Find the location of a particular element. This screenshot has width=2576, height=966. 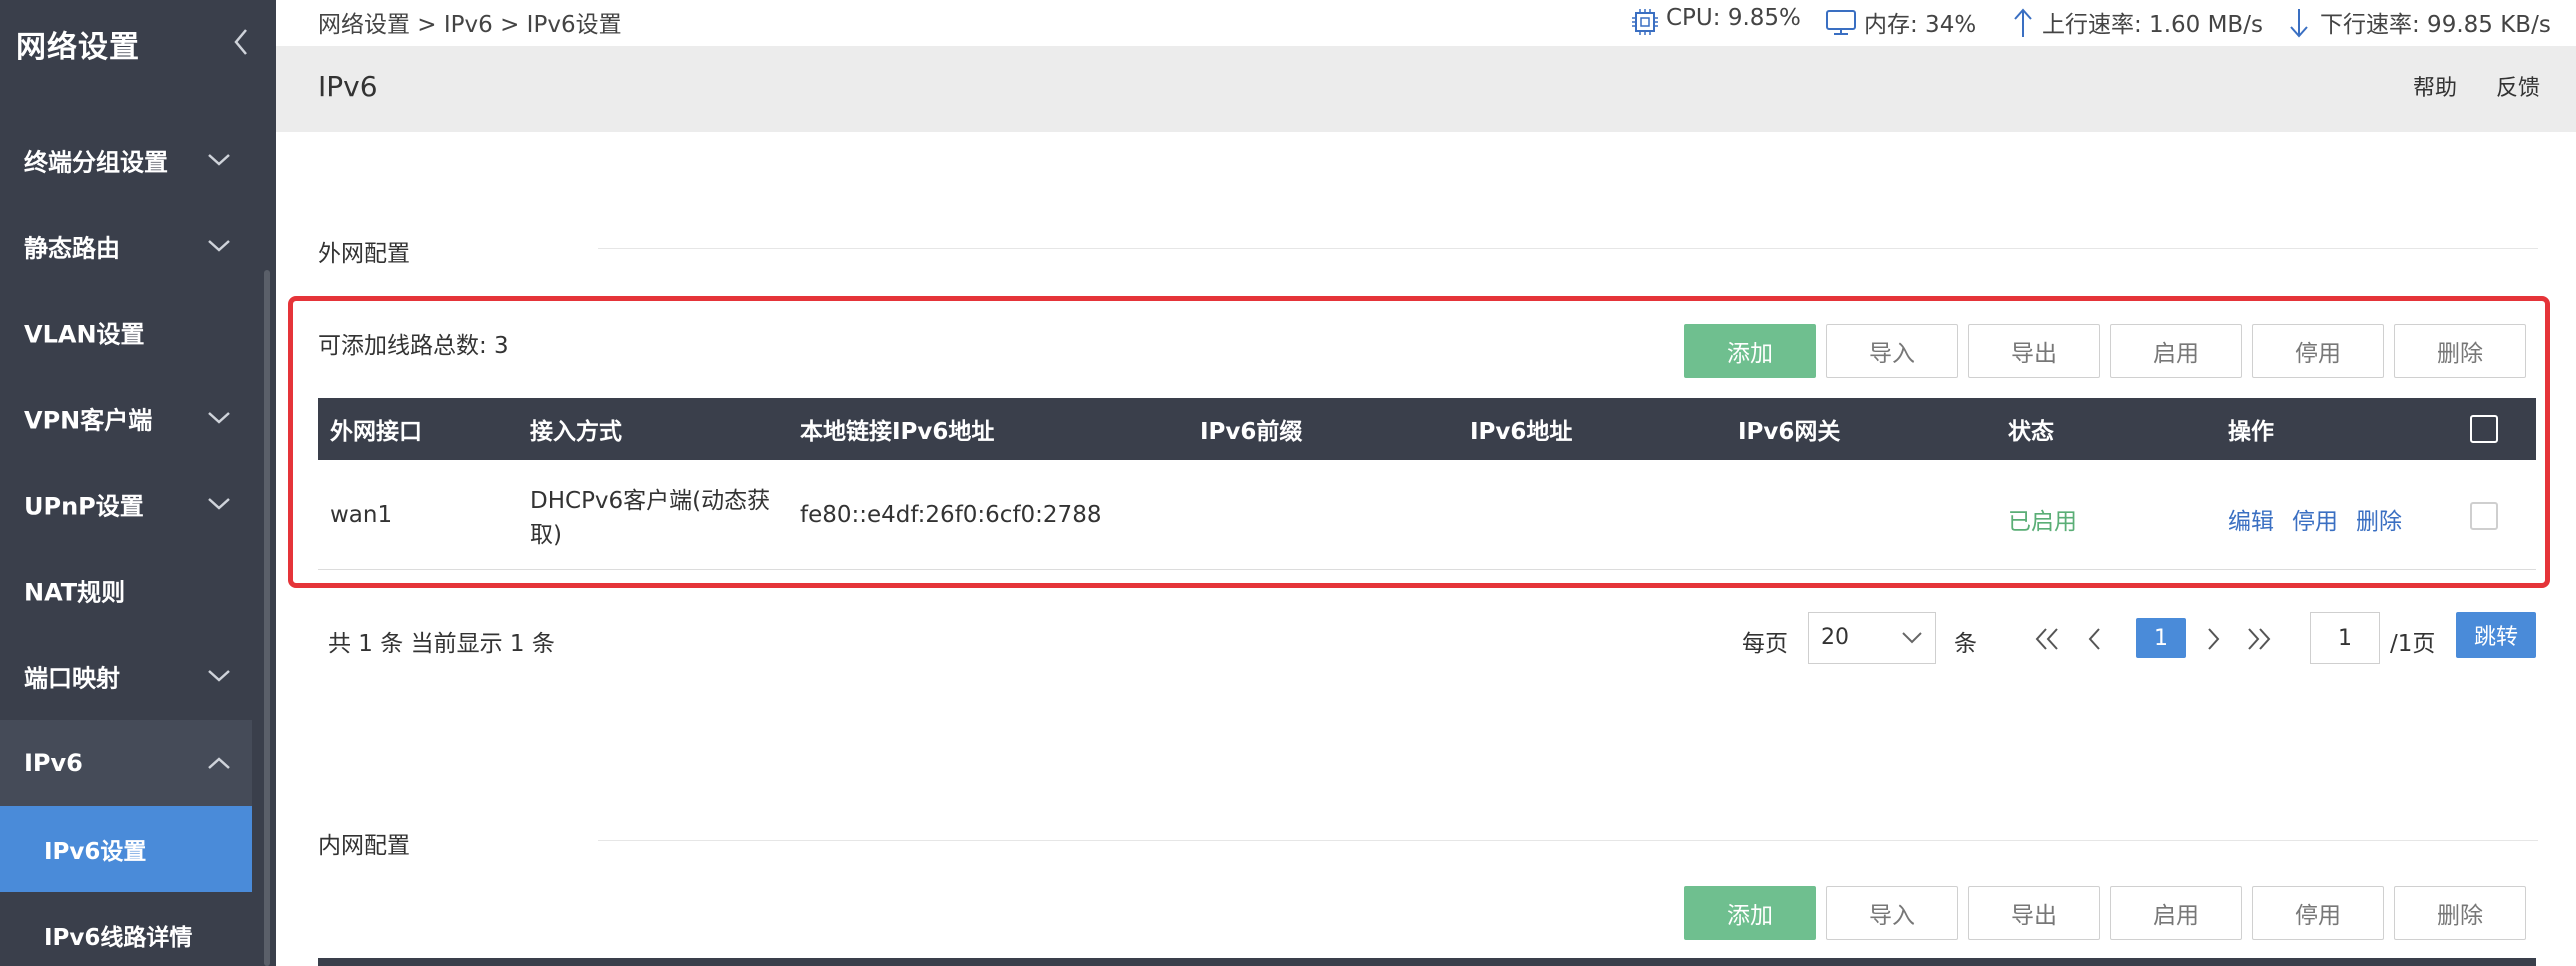

column-header: 接入方式 is located at coordinates (576, 432).